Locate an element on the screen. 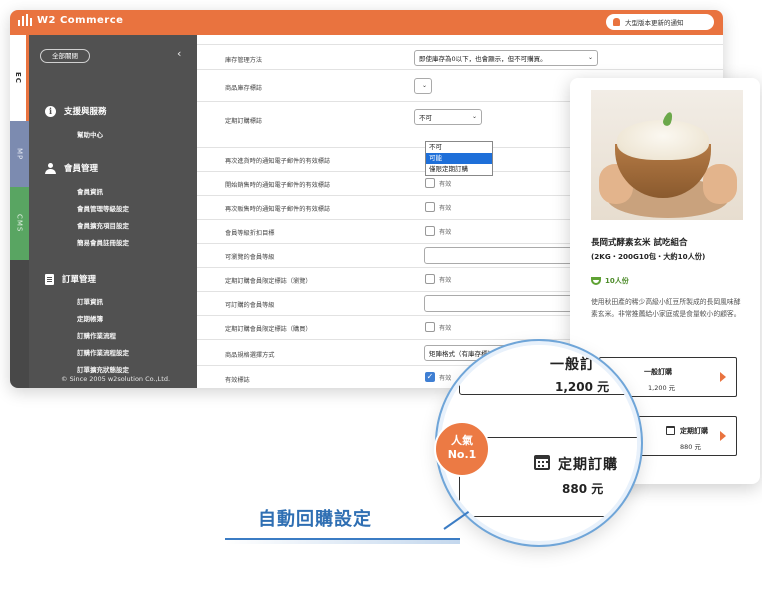  level-discount-checkbox: 有效 is located at coordinates (438, 231).